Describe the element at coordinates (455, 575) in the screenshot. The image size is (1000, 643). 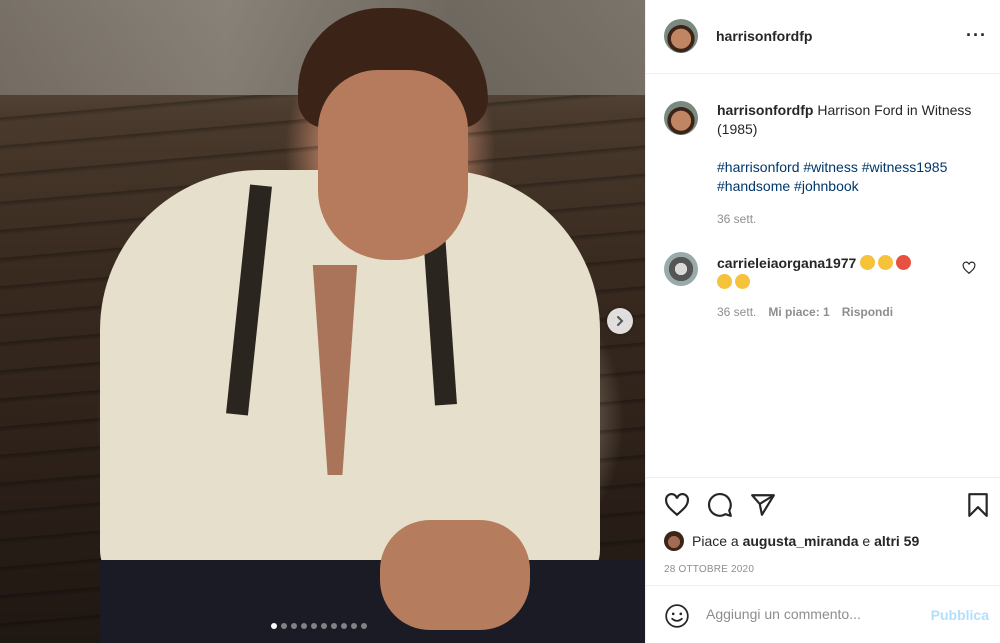
I see `photo-hands` at that location.